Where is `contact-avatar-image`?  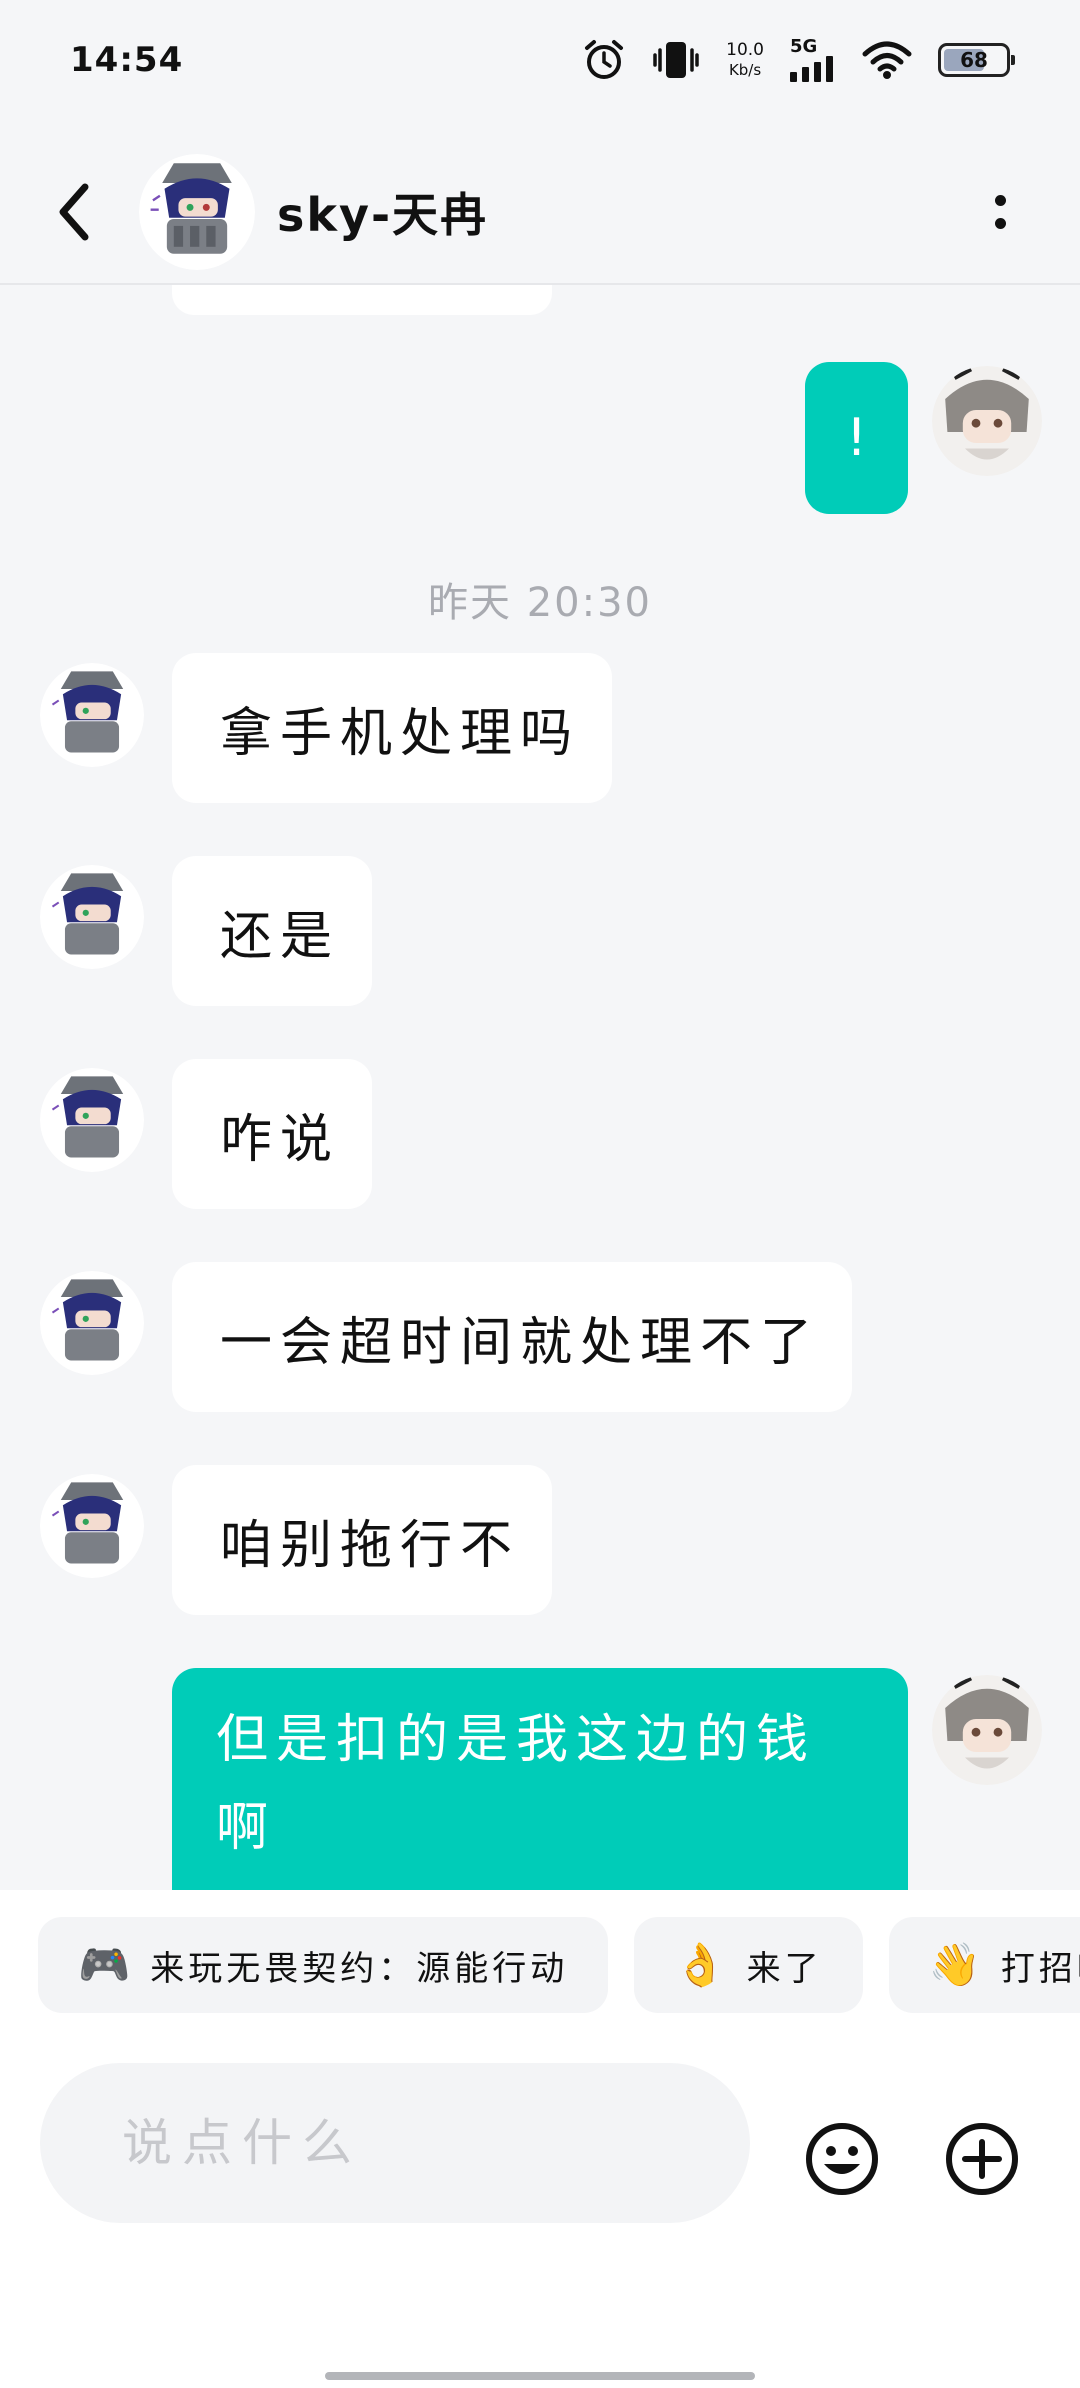 contact-avatar-image is located at coordinates (197, 211).